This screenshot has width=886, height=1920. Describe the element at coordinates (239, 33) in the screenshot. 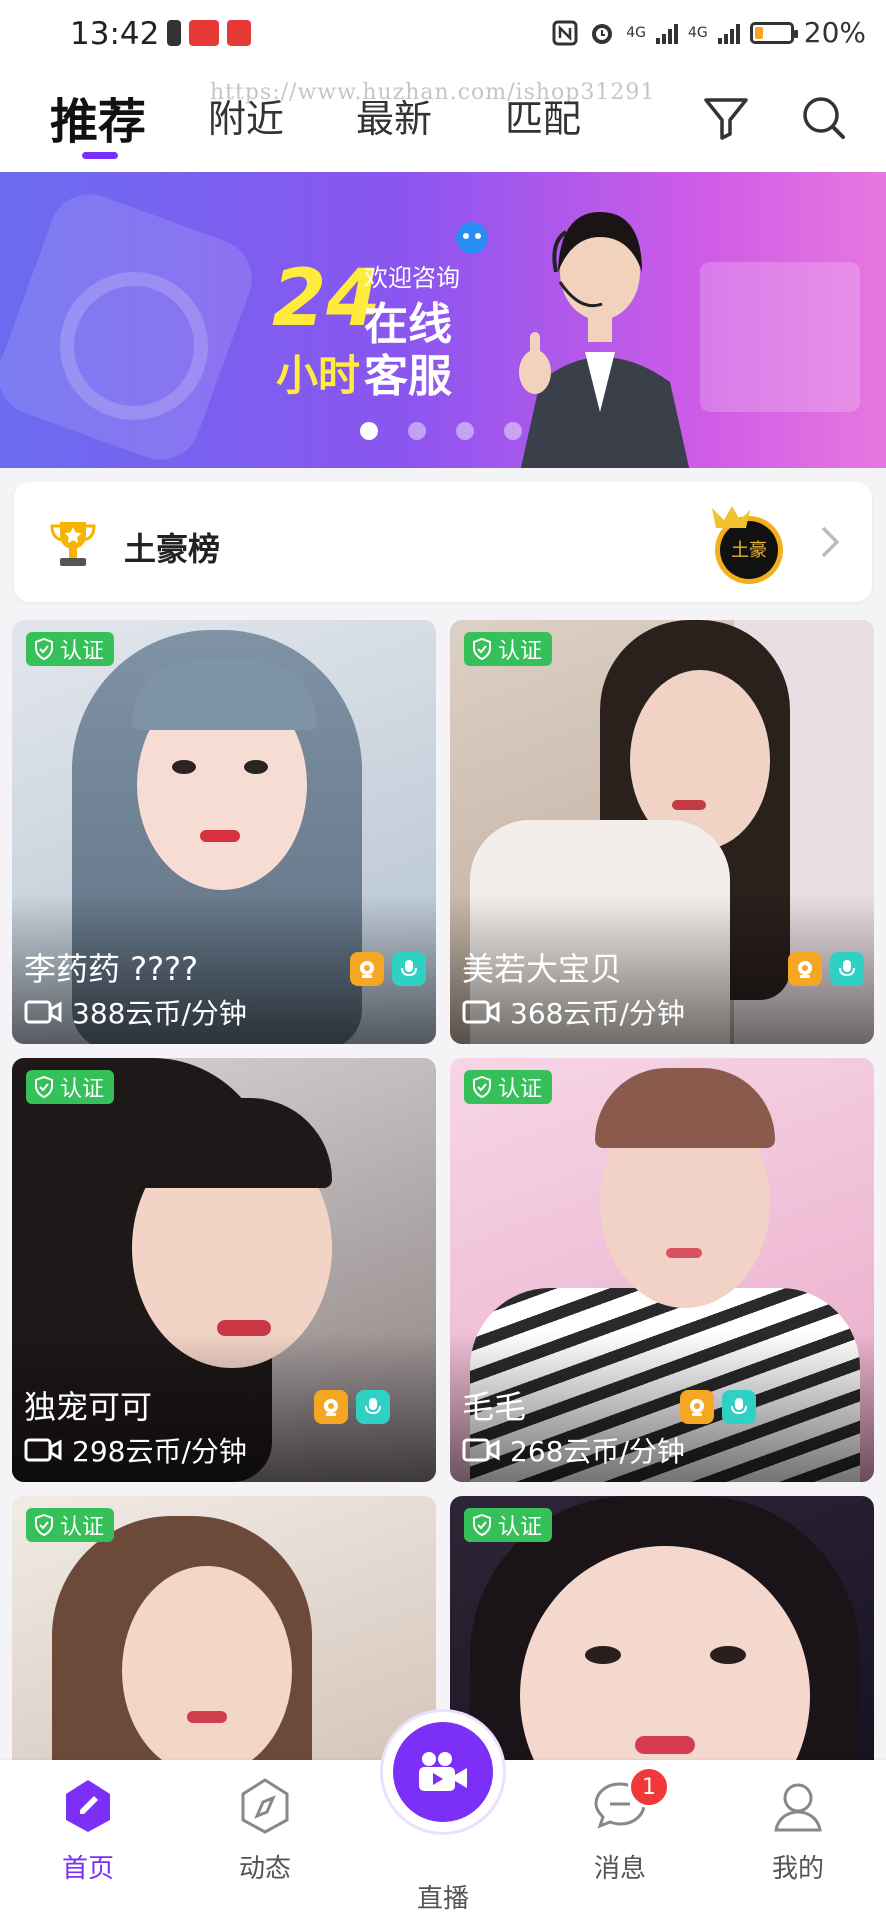

I see `book-notification-icon` at that location.